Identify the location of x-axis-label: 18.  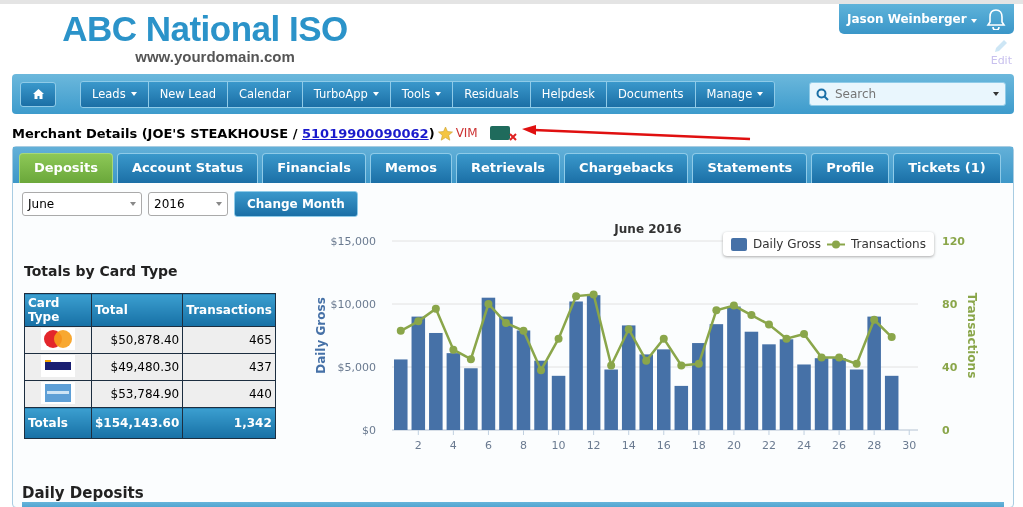
(698, 445).